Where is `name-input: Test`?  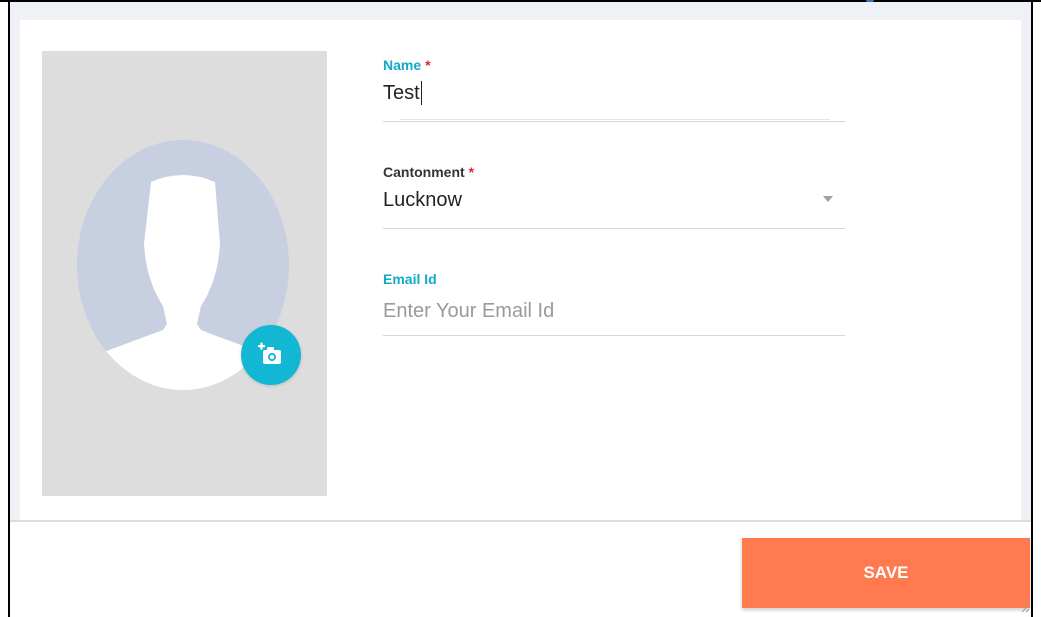
name-input: Test is located at coordinates (614, 93).